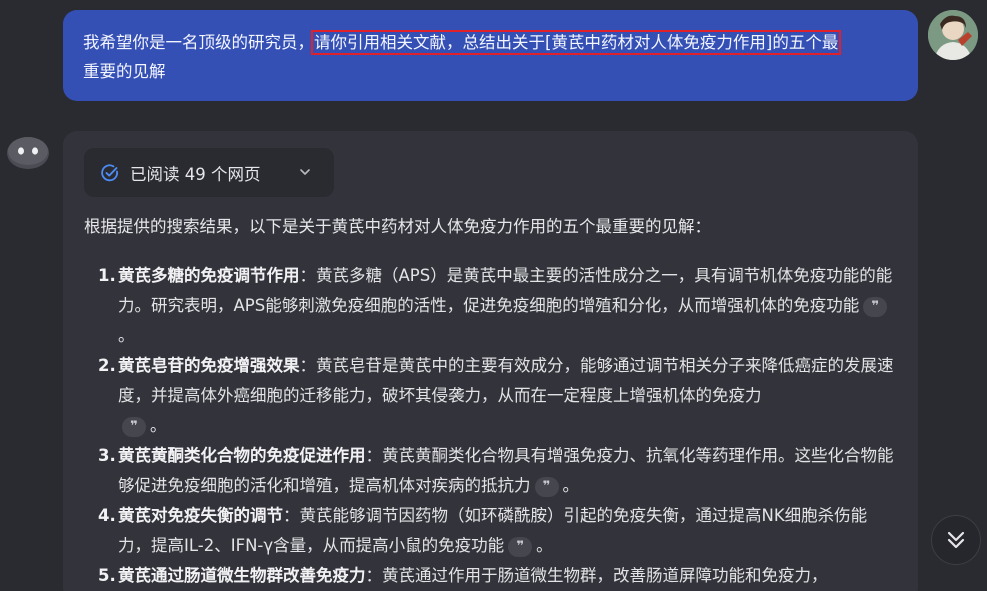  I want to click on user-message-text-end: 重要的见解, so click(124, 71).